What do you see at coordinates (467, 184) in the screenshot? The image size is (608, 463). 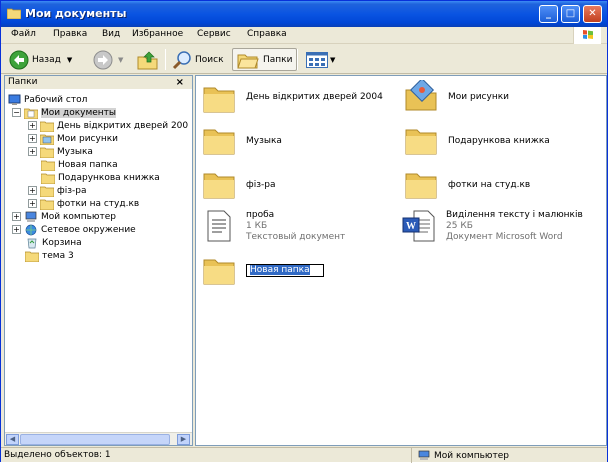 I see `file-item: фотки на студ.кв` at bounding box center [467, 184].